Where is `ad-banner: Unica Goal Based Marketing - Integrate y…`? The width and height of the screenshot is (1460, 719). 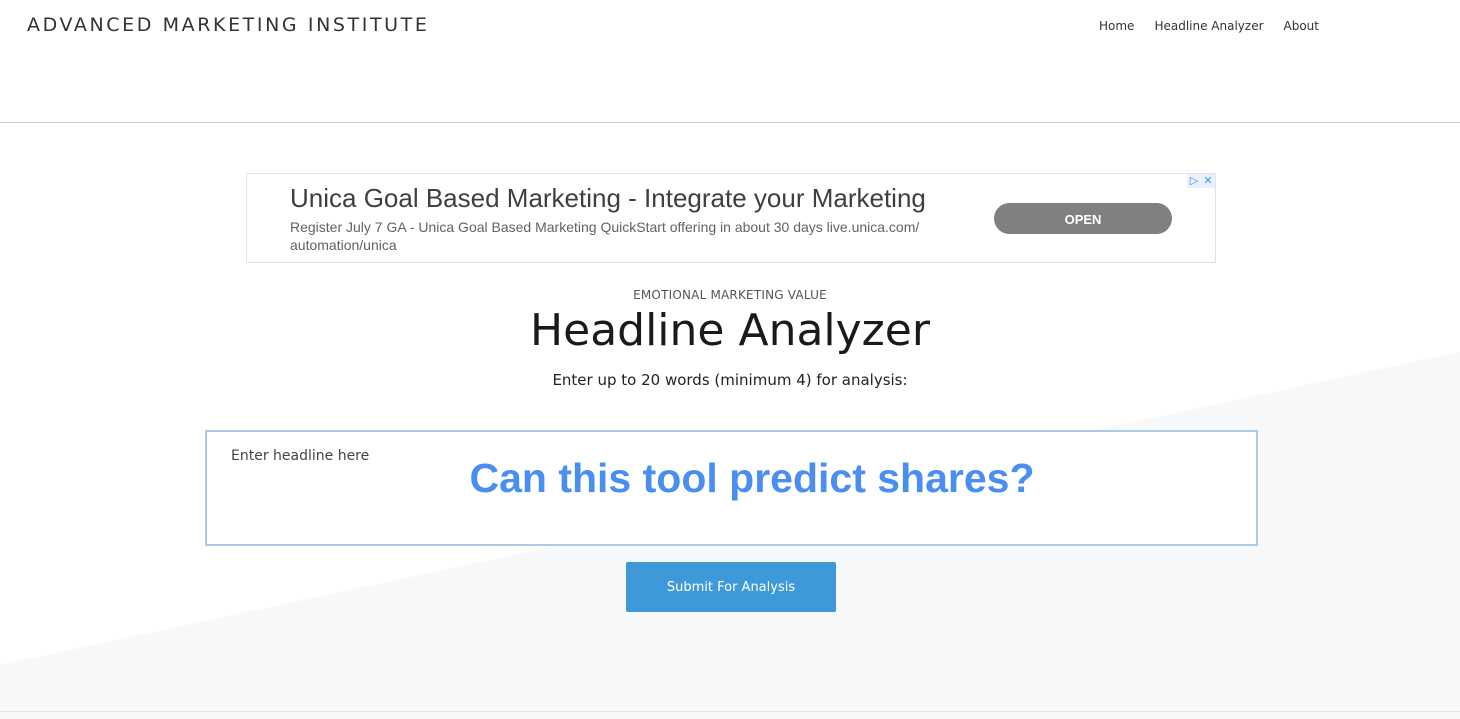
ad-banner: Unica Goal Based Marketing - Integrate y… is located at coordinates (731, 218).